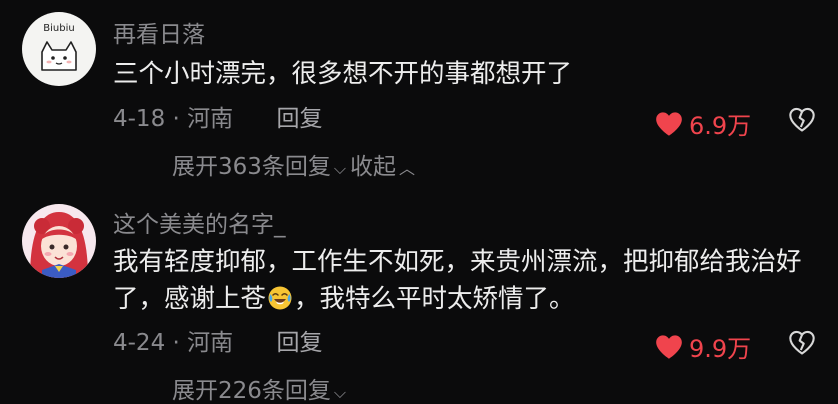  What do you see at coordinates (407, 168) in the screenshot?
I see `chevron-up-icon: ︿` at bounding box center [407, 168].